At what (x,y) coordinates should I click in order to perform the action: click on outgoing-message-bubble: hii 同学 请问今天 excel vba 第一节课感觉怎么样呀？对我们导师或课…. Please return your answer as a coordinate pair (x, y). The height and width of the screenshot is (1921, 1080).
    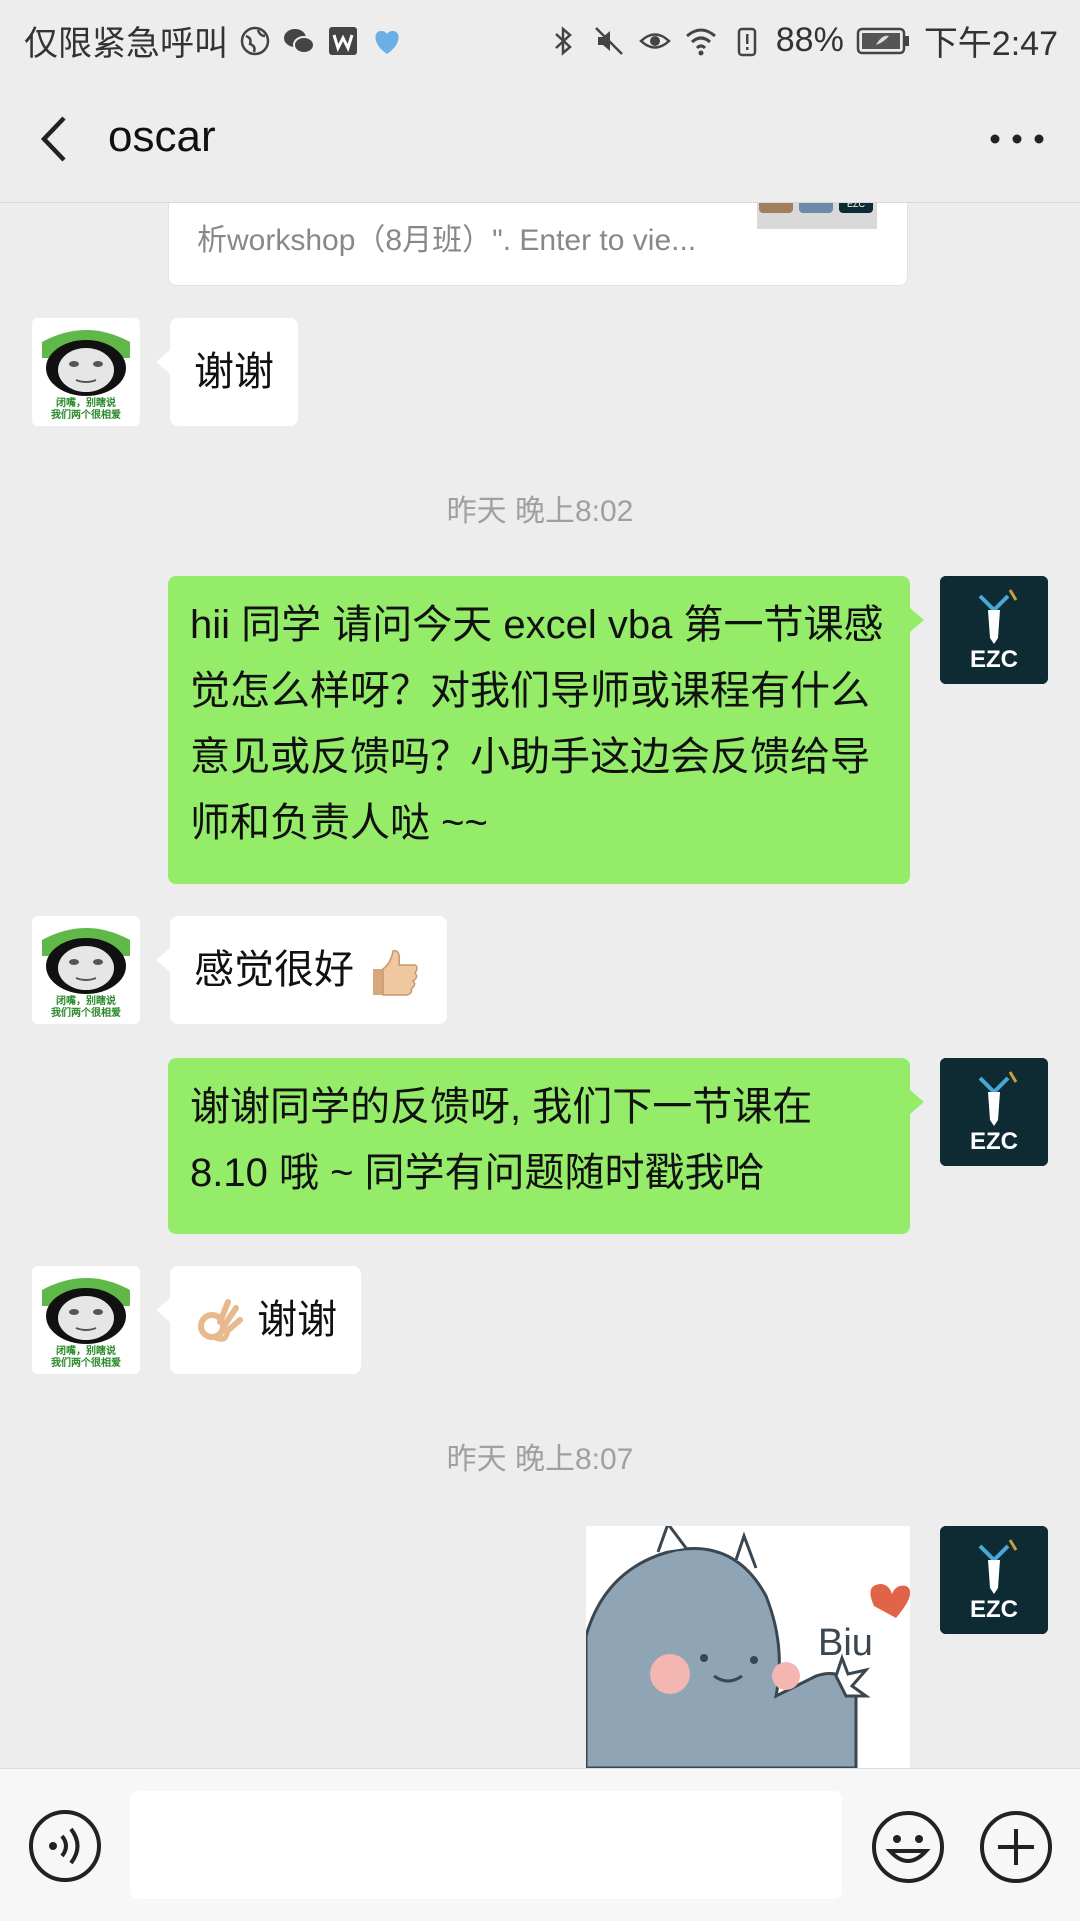
    Looking at the image, I should click on (546, 730).